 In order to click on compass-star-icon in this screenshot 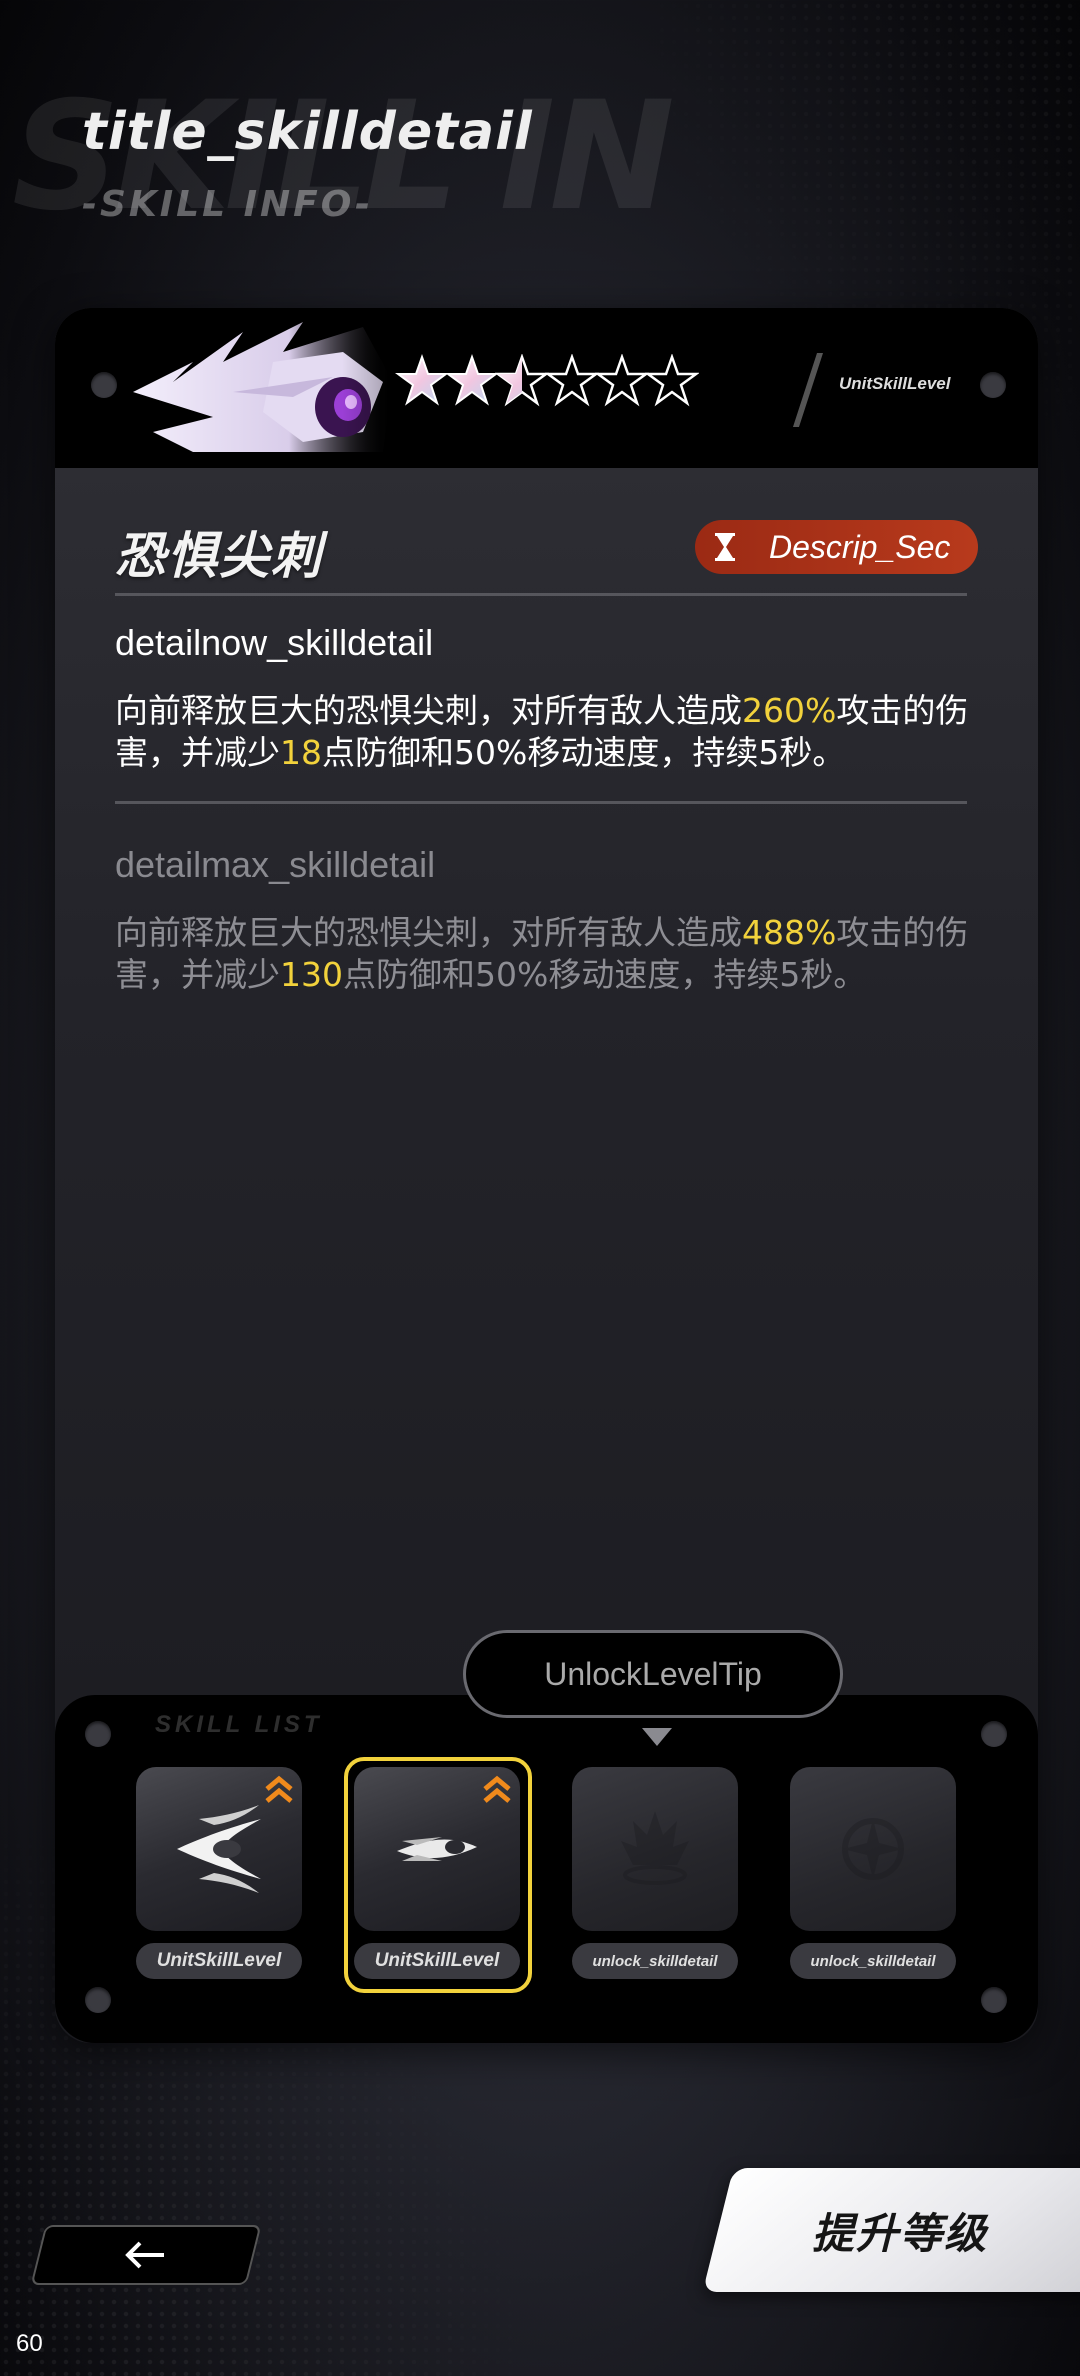, I will do `click(873, 1849)`.